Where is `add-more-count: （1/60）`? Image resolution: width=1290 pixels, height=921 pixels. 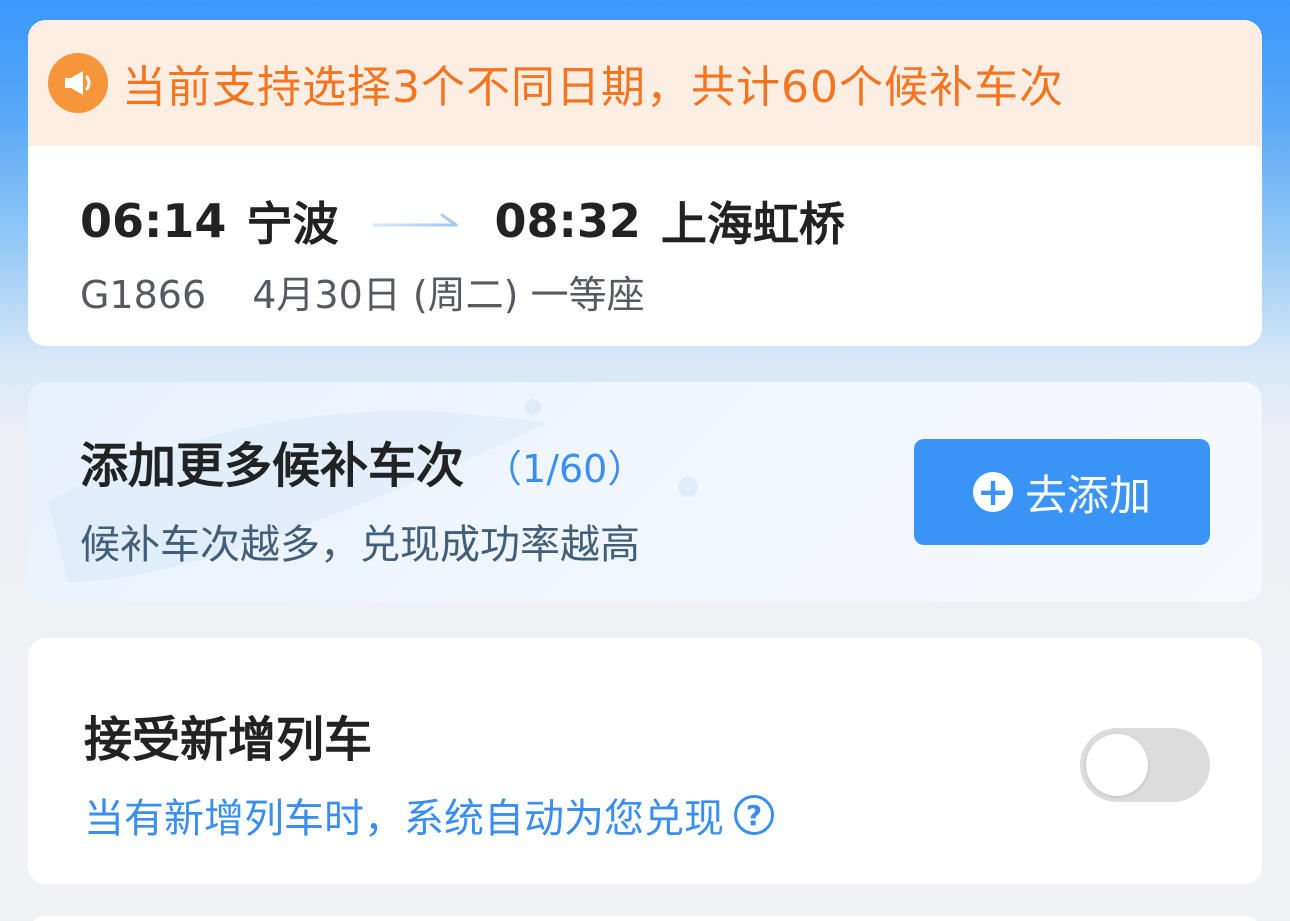 add-more-count: （1/60） is located at coordinates (565, 469).